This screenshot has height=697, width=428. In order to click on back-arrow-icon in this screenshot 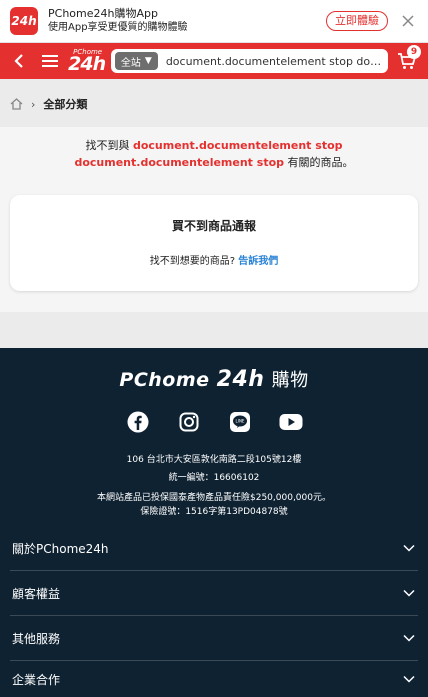, I will do `click(19, 61)`.